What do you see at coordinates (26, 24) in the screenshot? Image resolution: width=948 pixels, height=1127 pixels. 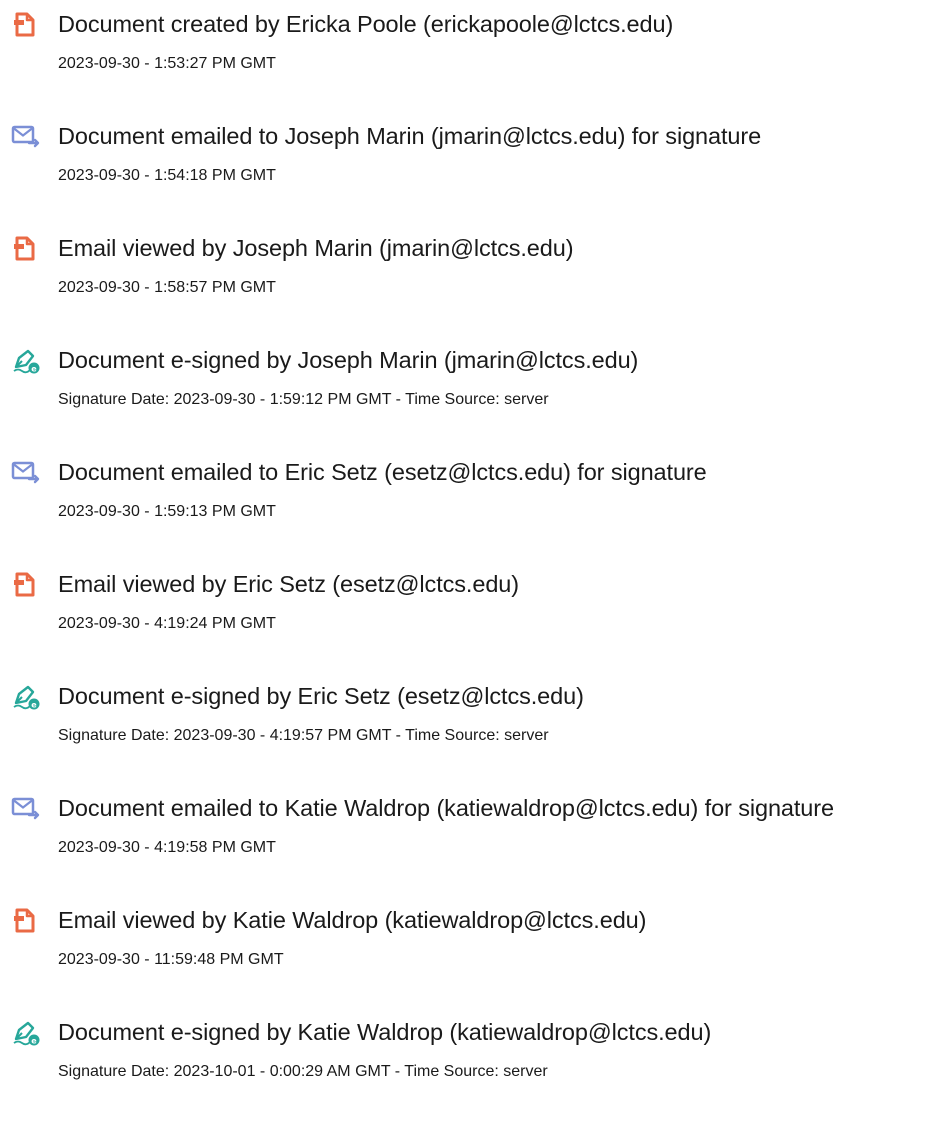 I see `document-created-icon` at bounding box center [26, 24].